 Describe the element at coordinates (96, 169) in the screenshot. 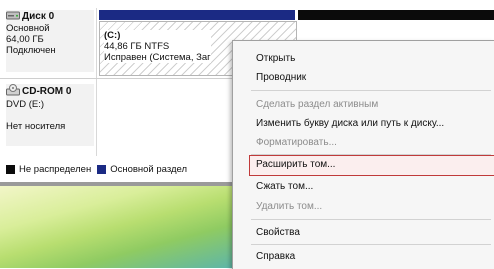

I see `legend: Не распределен Основной раздел` at that location.